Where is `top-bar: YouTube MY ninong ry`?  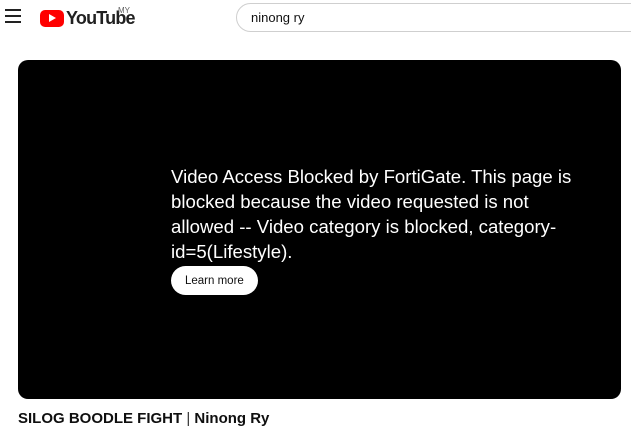 top-bar: YouTube MY ninong ry is located at coordinates (315, 18).